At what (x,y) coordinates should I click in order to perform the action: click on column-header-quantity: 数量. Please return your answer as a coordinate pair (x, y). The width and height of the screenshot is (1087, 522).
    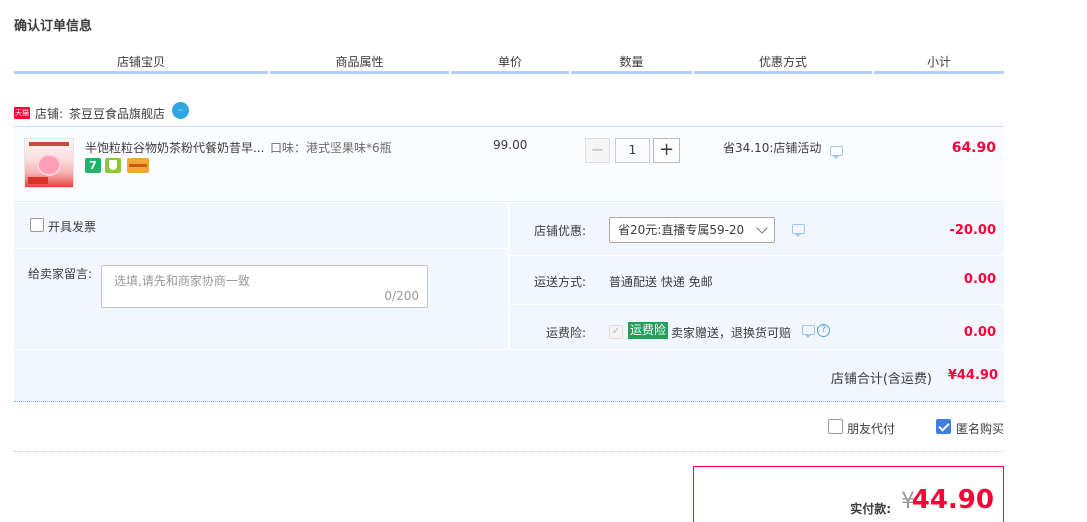
    Looking at the image, I should click on (631, 64).